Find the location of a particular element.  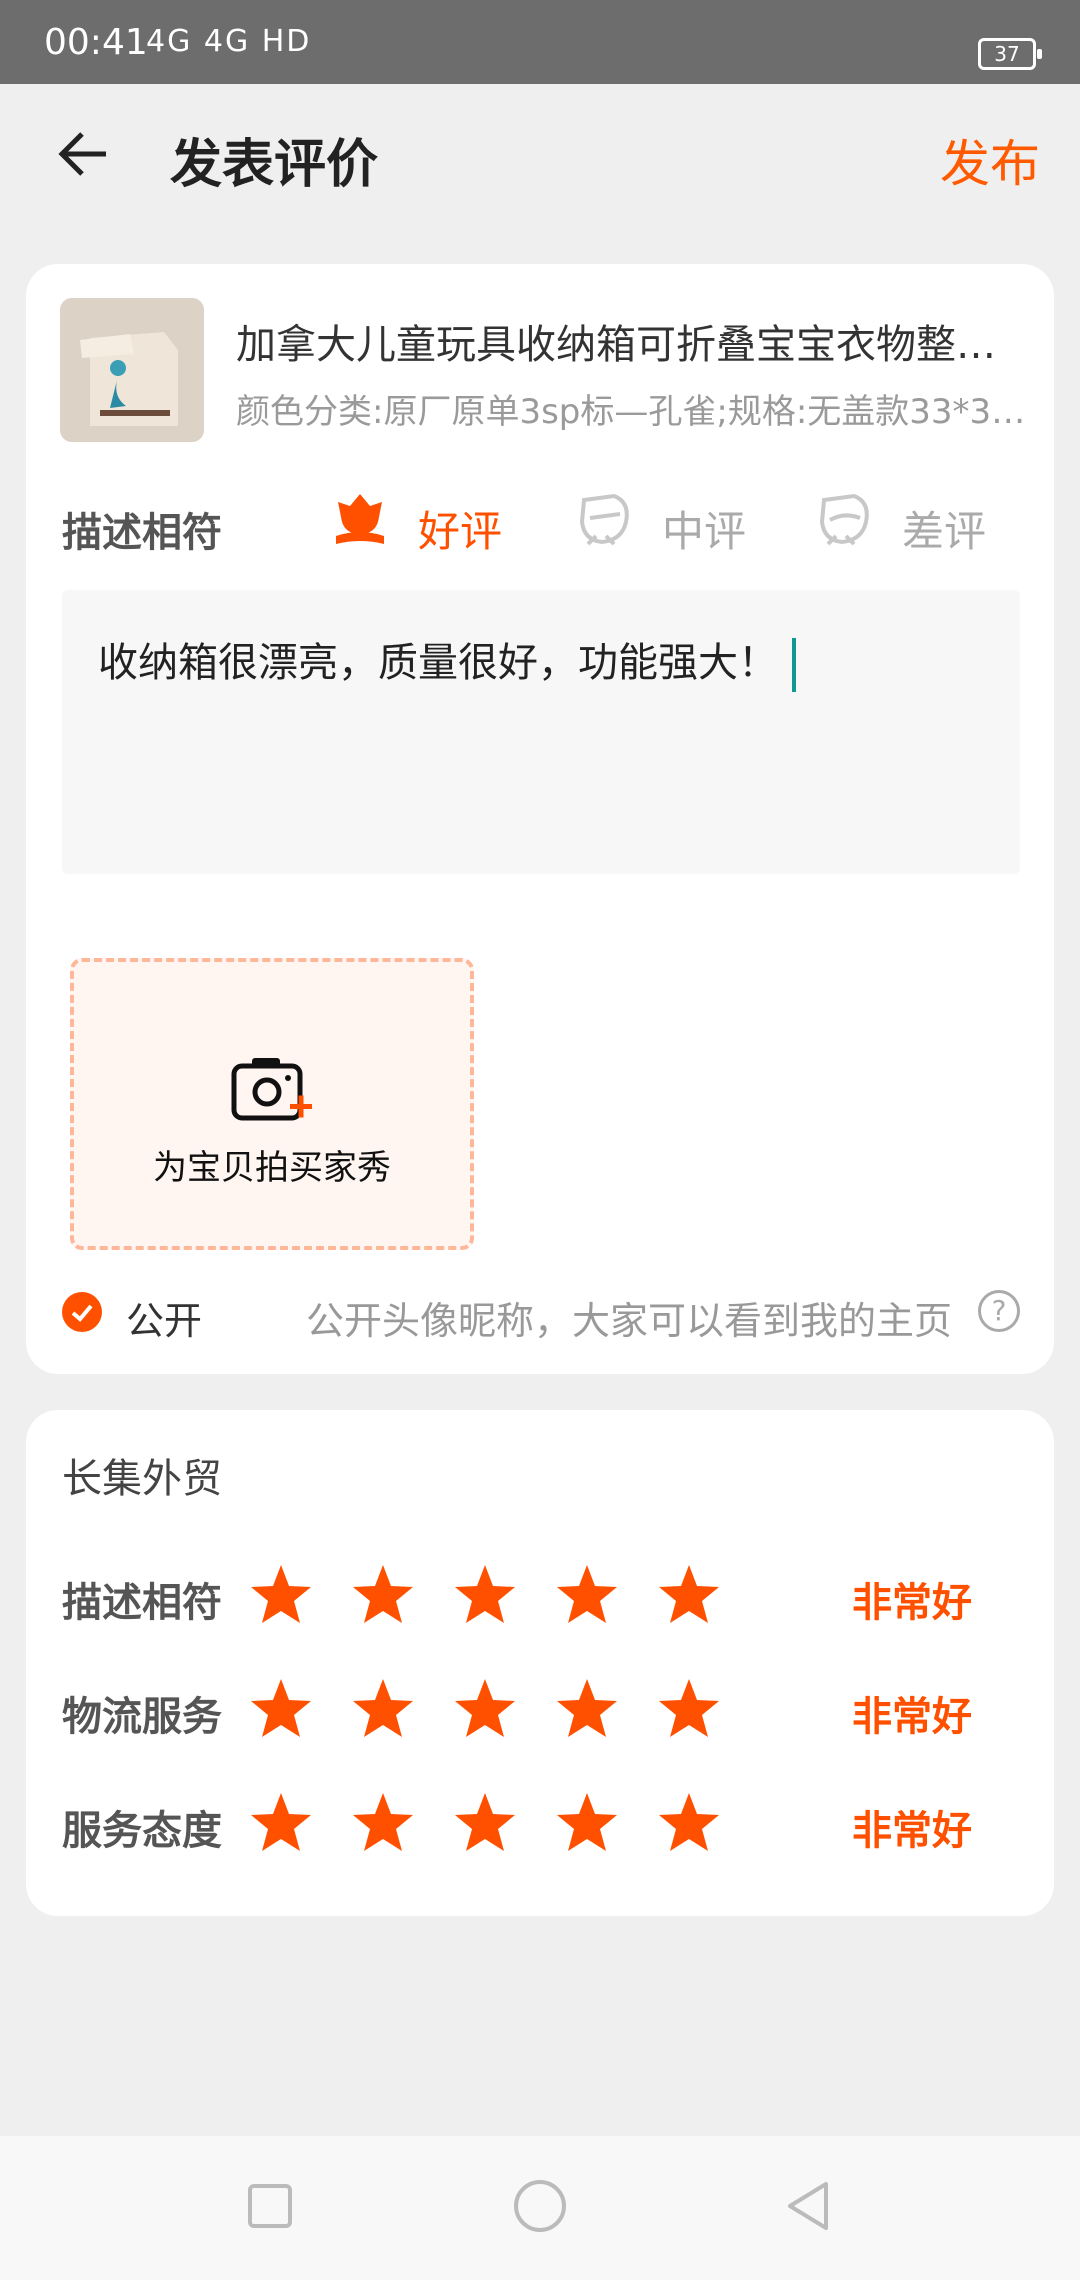

text-caret is located at coordinates (794, 665).